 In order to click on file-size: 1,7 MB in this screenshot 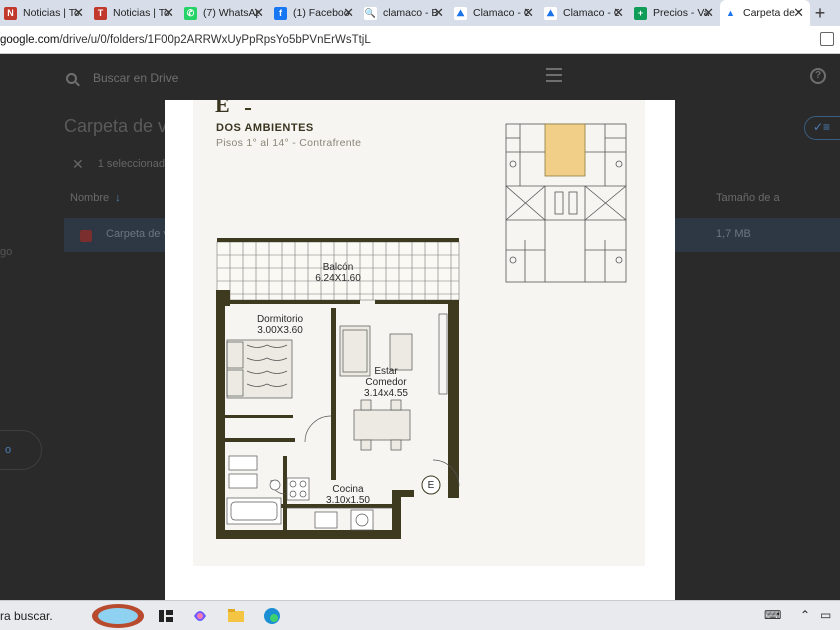, I will do `click(733, 234)`.